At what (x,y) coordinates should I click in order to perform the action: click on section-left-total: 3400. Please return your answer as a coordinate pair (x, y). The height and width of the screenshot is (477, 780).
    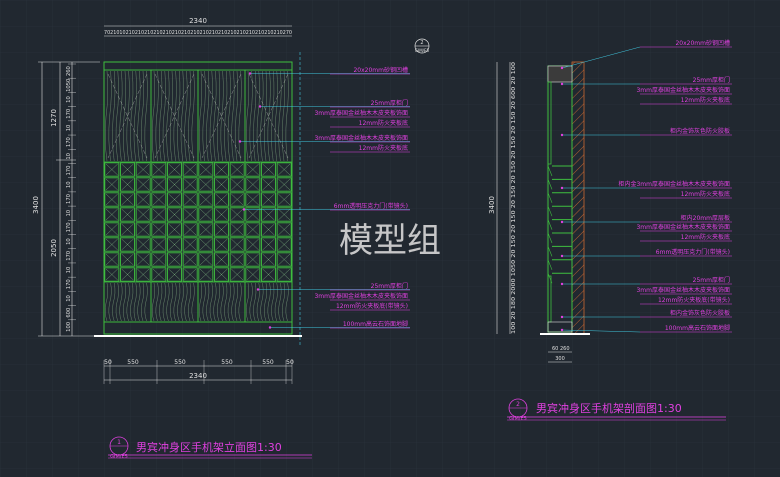
    Looking at the image, I should click on (492, 205).